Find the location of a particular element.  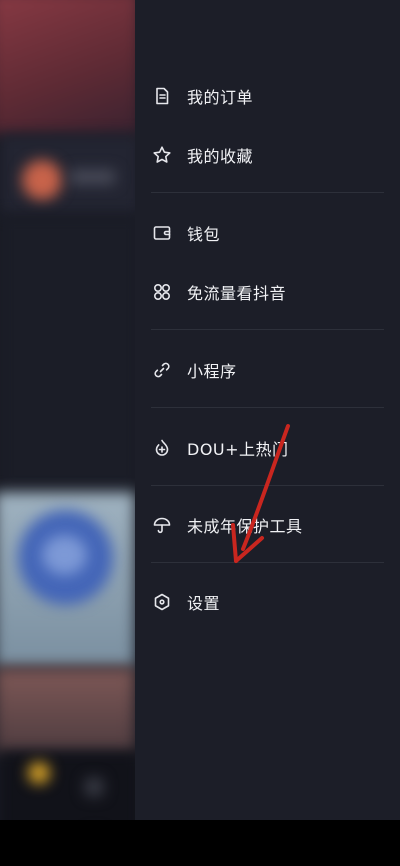

menu-item-label: 免流量看抖音 is located at coordinates (237, 293).